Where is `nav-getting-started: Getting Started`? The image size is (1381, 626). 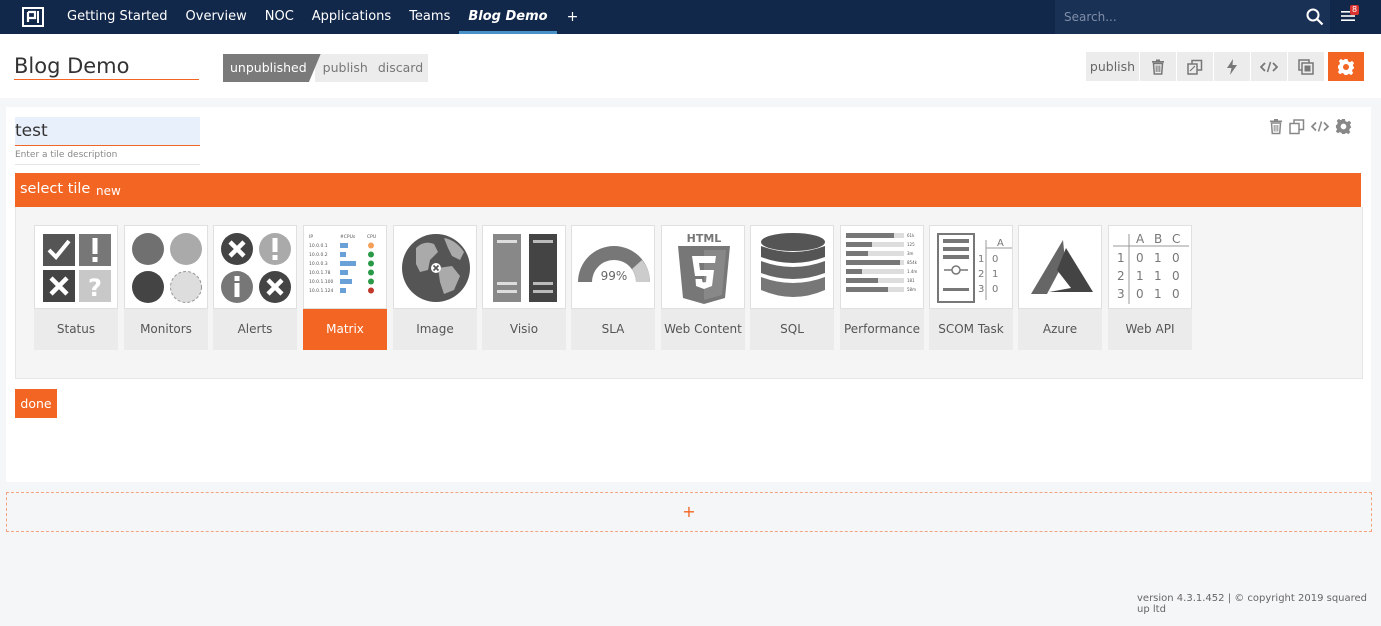
nav-getting-started: Getting Started is located at coordinates (117, 17).